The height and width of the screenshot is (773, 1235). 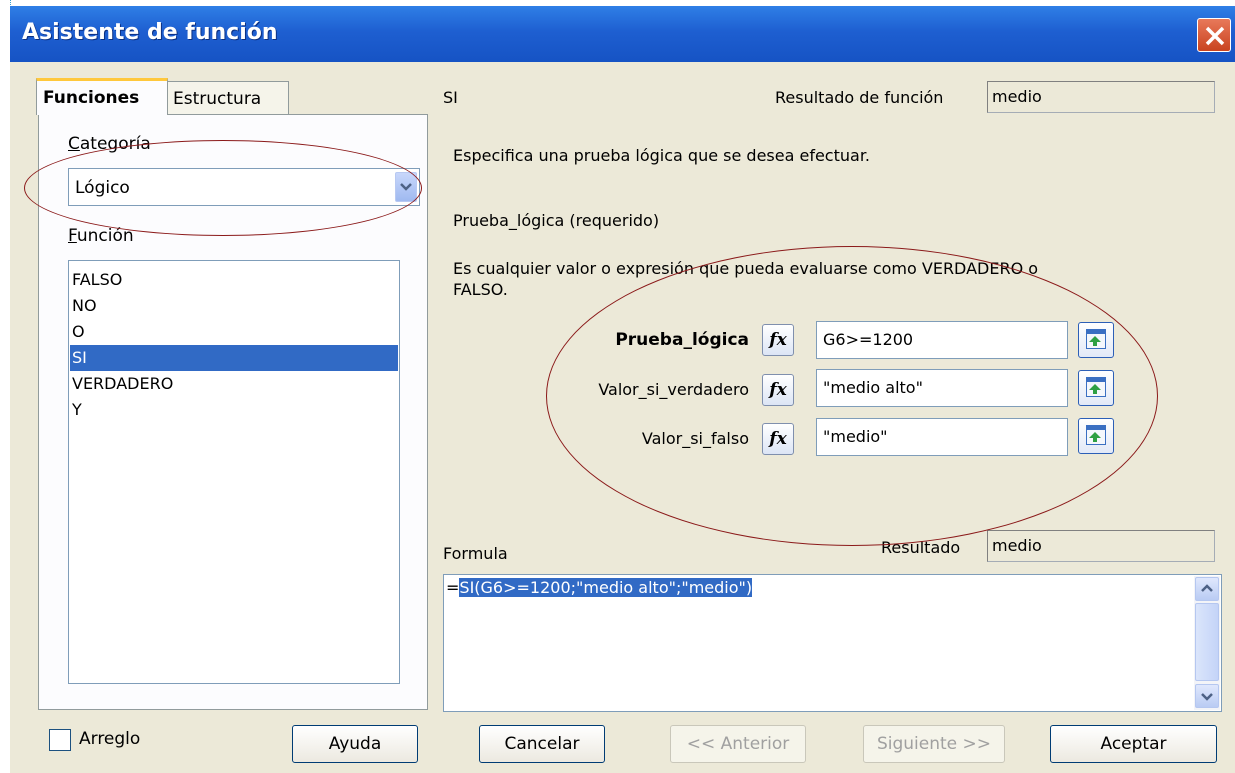 What do you see at coordinates (934, 744) in the screenshot?
I see `next-button: Siguiente >>` at bounding box center [934, 744].